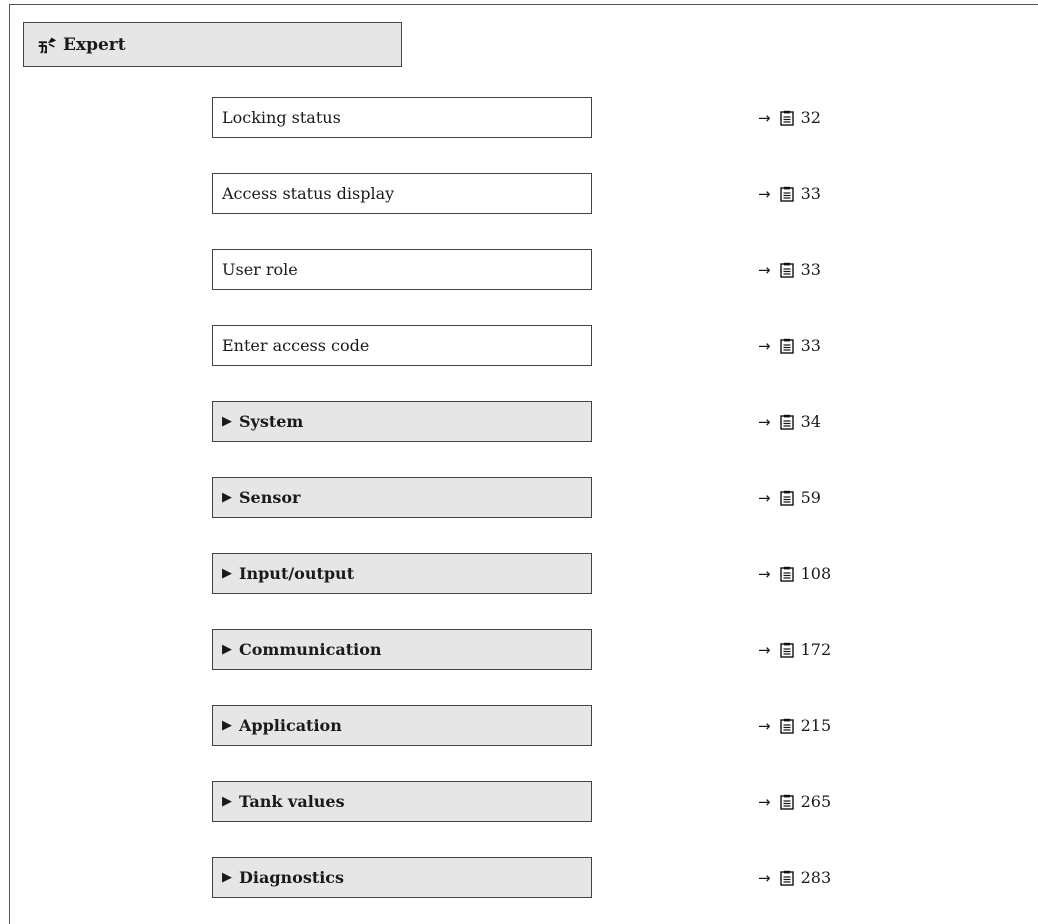 The image size is (1038, 924). What do you see at coordinates (271, 421) in the screenshot?
I see `menu-item-label: System` at bounding box center [271, 421].